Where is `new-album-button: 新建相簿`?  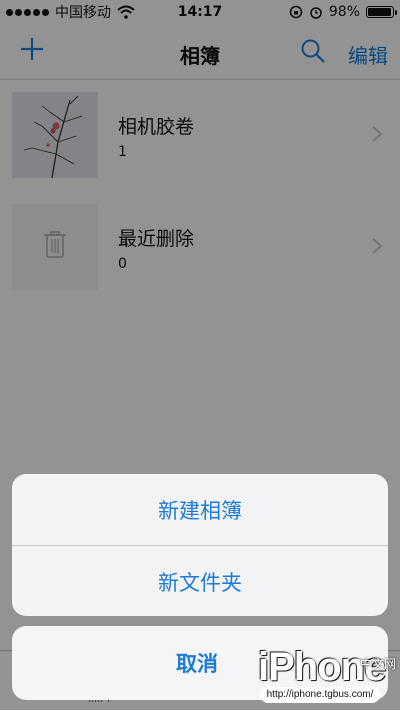
new-album-button: 新建相簿 is located at coordinates (200, 509).